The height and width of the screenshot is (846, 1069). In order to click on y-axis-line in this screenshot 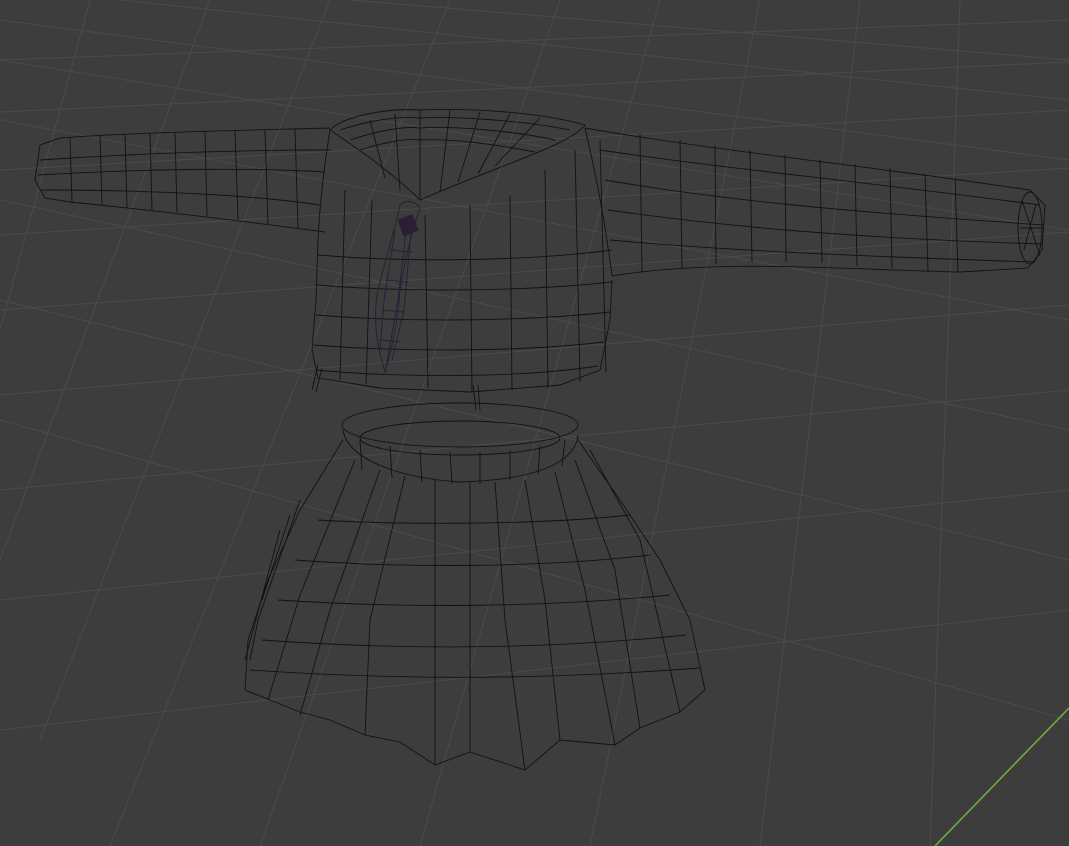, I will do `click(1001, 776)`.